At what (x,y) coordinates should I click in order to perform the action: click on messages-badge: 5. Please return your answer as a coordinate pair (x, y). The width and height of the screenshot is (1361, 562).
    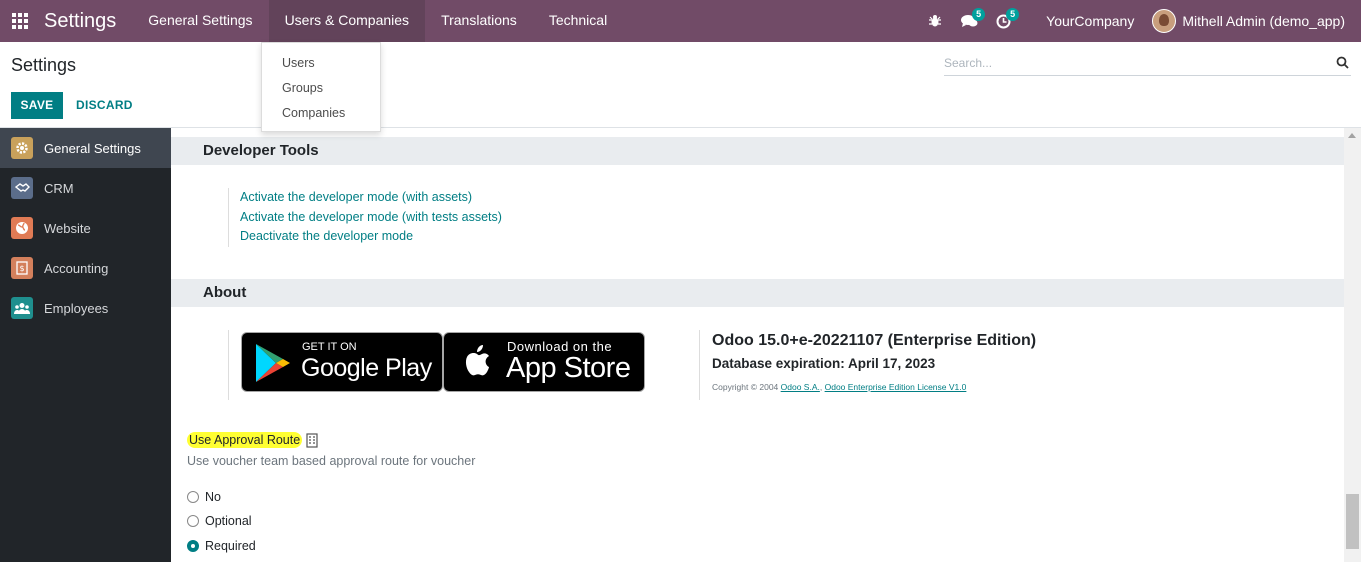
    Looking at the image, I should click on (979, 14).